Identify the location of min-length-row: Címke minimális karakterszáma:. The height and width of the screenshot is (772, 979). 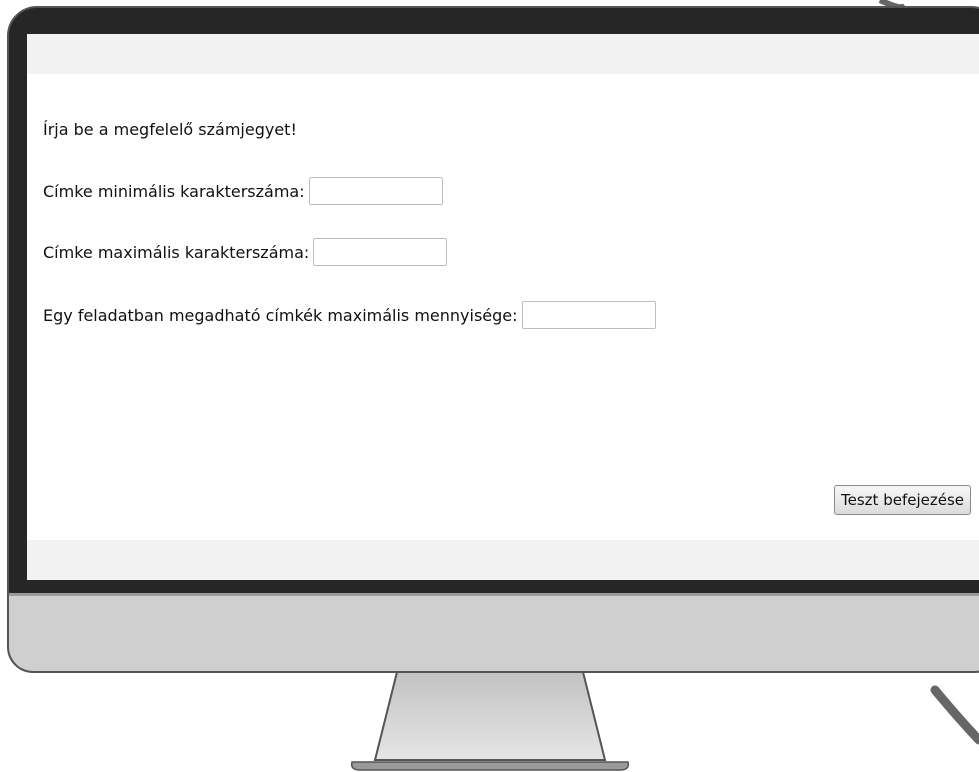
(243, 191).